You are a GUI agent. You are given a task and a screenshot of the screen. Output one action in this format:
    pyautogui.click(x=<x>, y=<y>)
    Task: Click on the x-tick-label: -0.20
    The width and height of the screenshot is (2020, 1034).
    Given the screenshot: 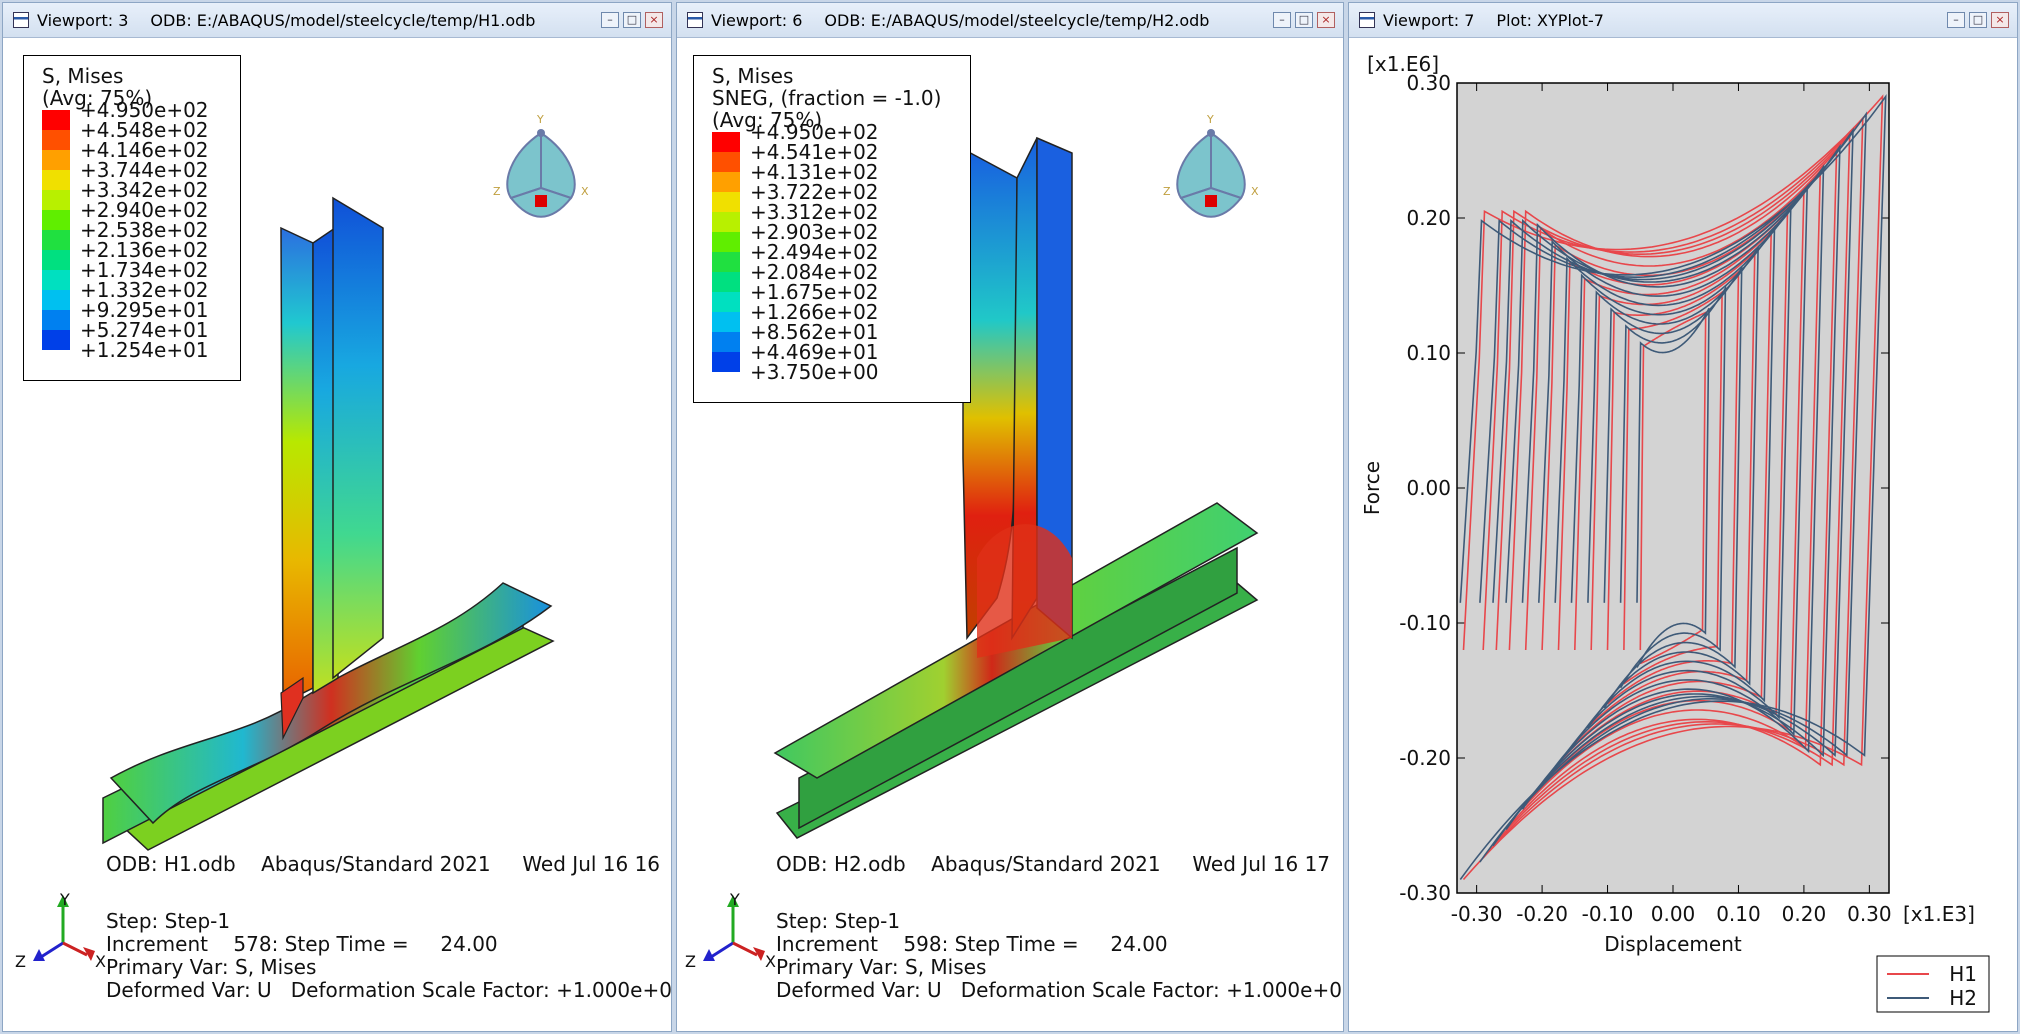 What is the action you would take?
    pyautogui.click(x=1542, y=914)
    